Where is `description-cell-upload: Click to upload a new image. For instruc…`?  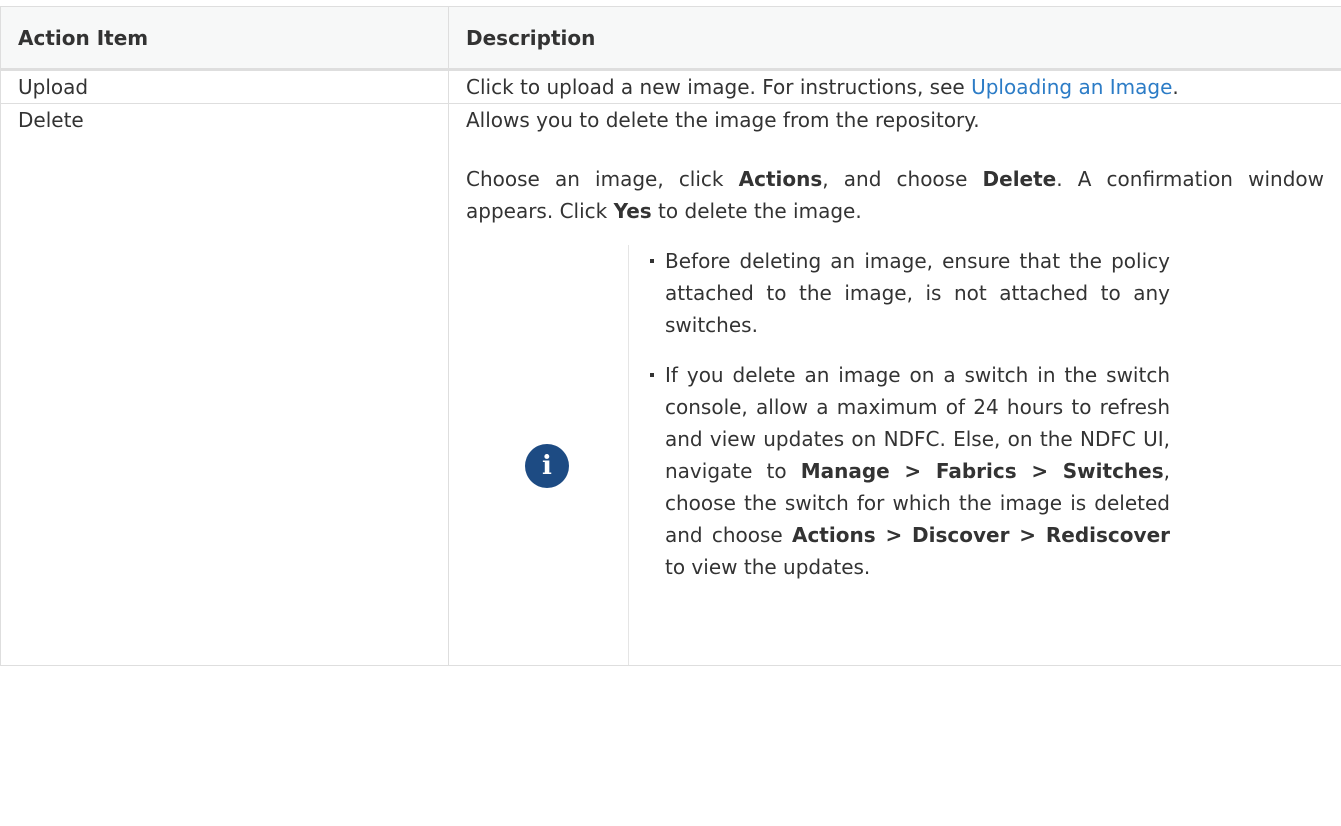
description-cell-upload: Click to upload a new image. For instruc… is located at coordinates (894, 86).